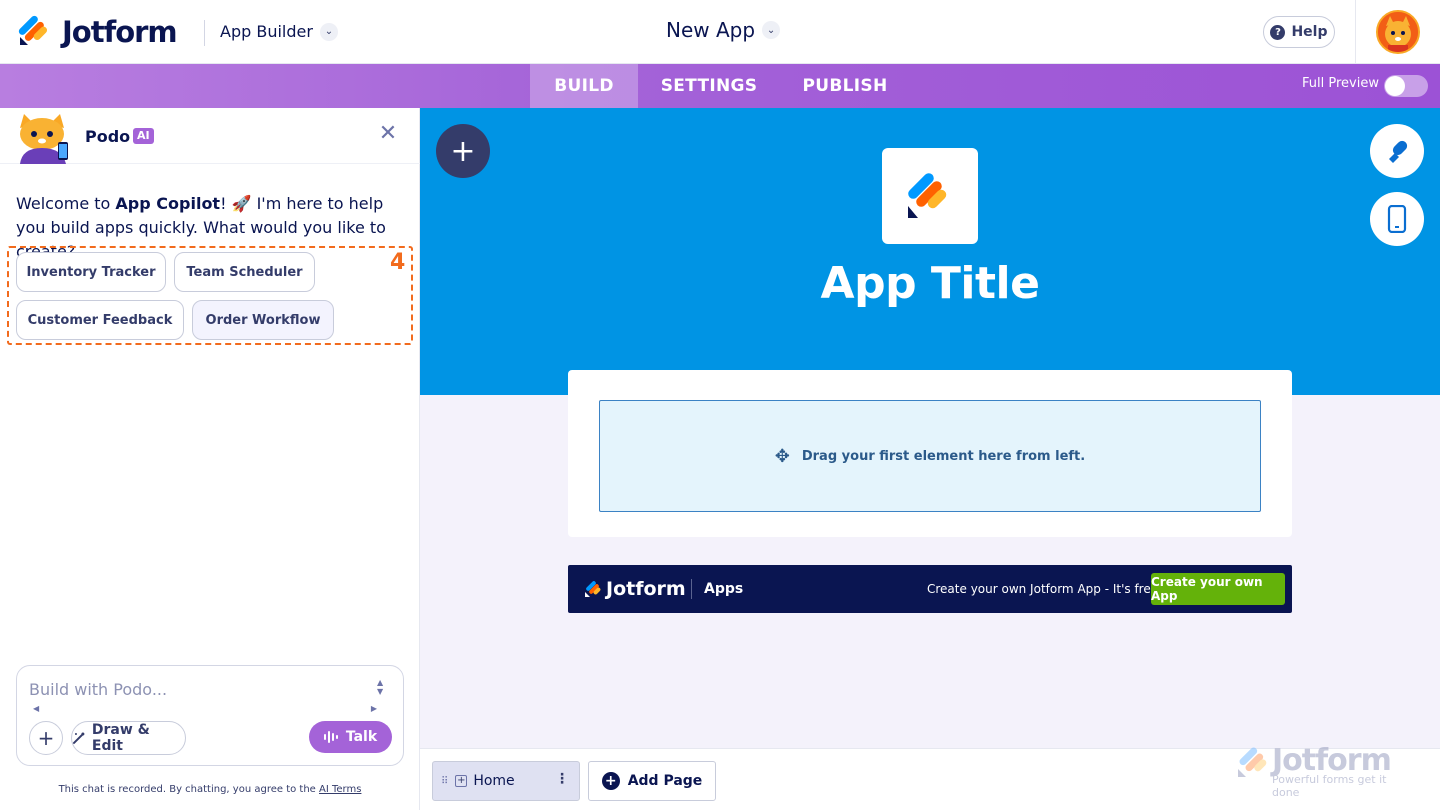  I want to click on paint-roller-icon, so click(1398, 151).